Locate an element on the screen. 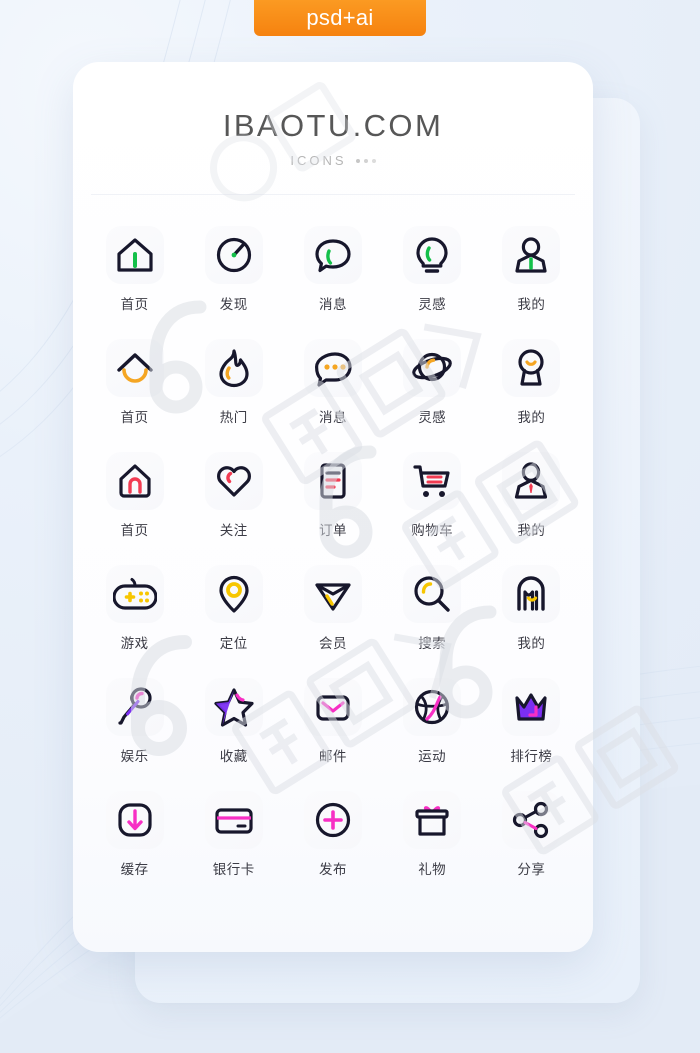 This screenshot has height=1053, width=700. chat-dots-icon is located at coordinates (332, 368).